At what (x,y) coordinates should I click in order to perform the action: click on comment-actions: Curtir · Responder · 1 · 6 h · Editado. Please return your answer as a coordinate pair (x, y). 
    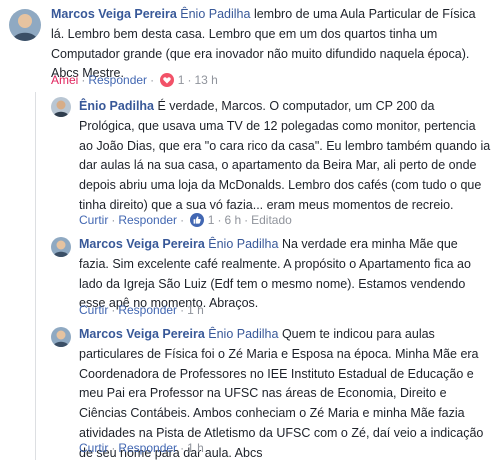
    Looking at the image, I should click on (185, 221).